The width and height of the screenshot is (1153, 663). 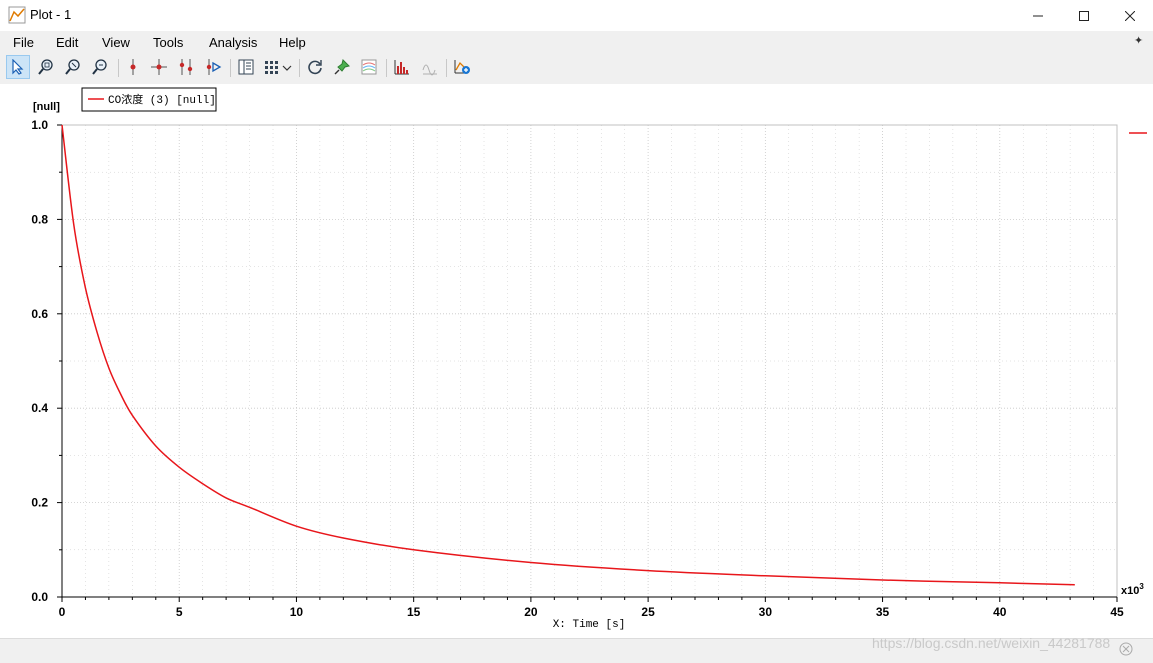 I want to click on zoom-in-icon, so click(x=72, y=67).